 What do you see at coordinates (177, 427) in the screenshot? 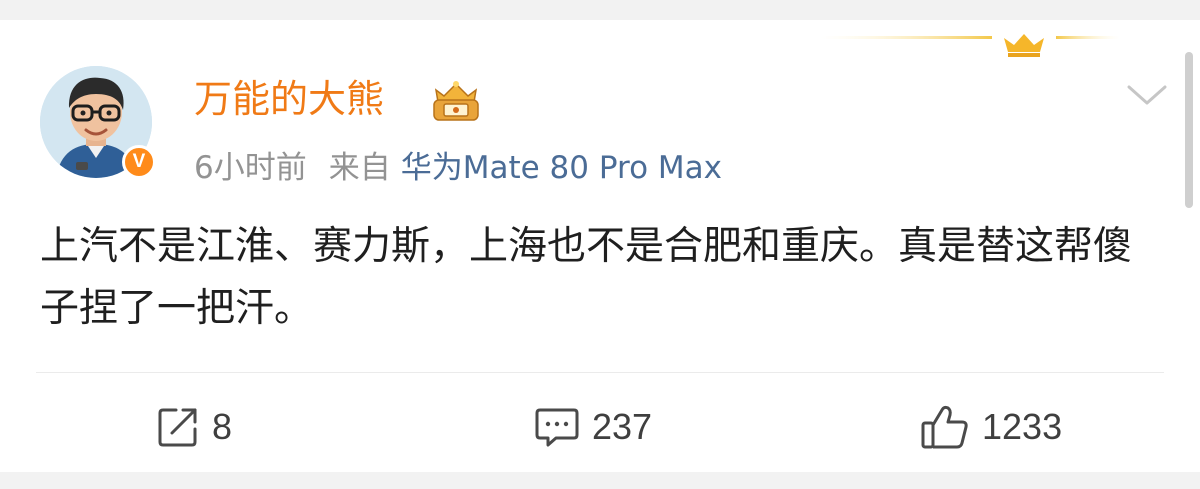
I see `repost-icon` at bounding box center [177, 427].